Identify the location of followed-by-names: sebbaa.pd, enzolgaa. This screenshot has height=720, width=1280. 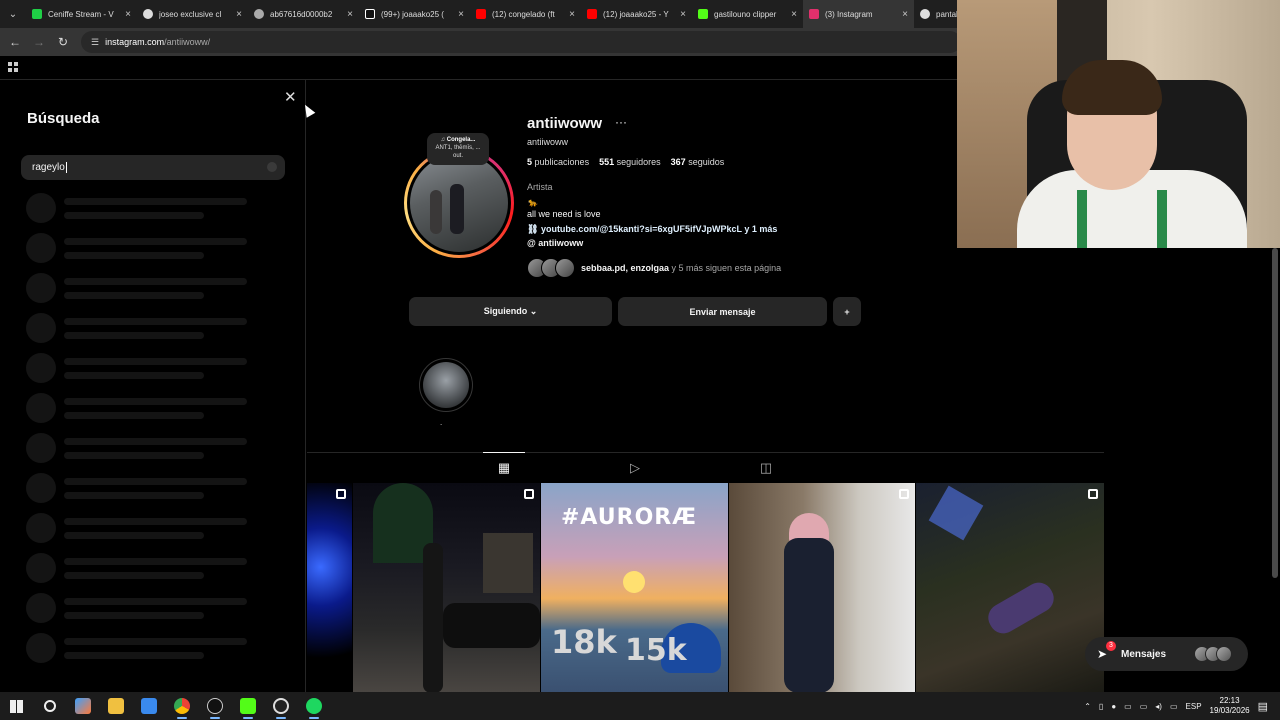
(625, 268).